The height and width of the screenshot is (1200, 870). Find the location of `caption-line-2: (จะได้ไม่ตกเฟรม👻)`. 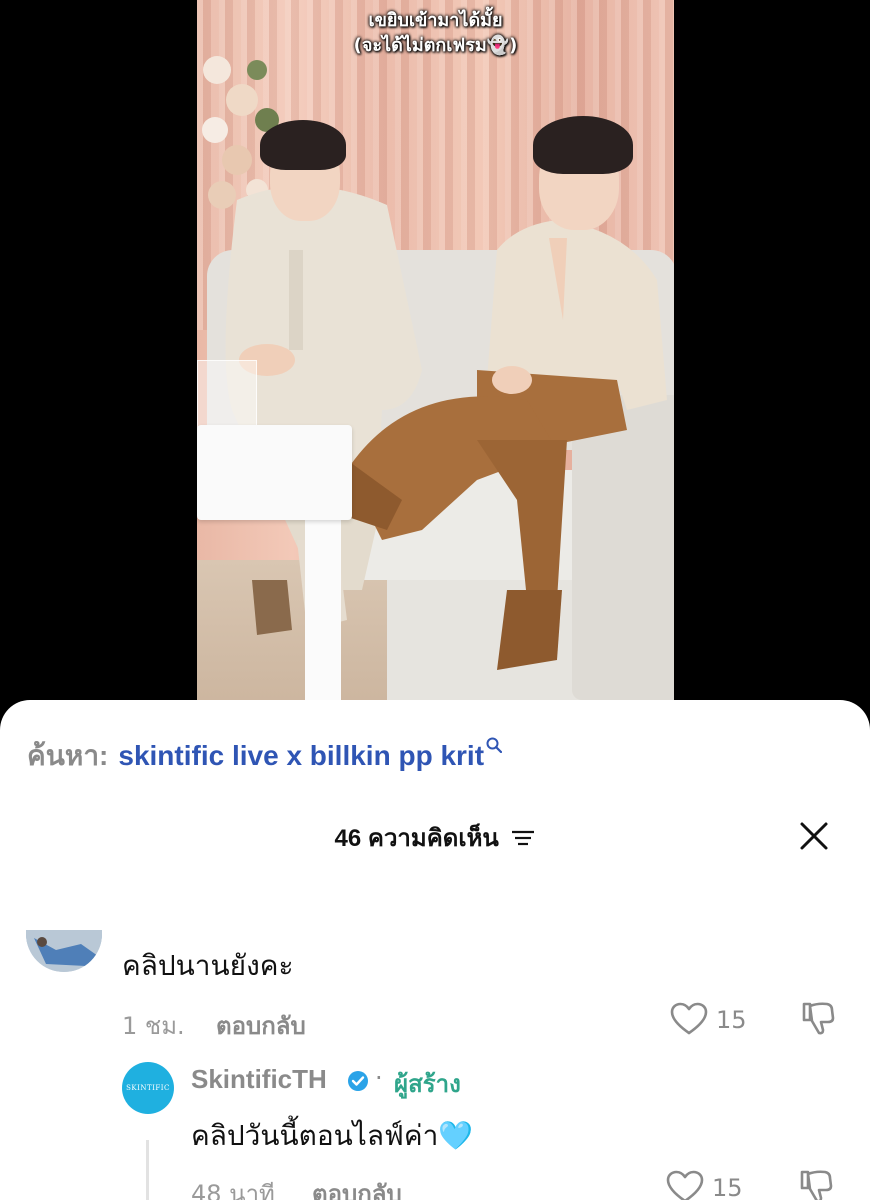

caption-line-2: (จะได้ไม่ตกเฟรม👻) is located at coordinates (435, 45).